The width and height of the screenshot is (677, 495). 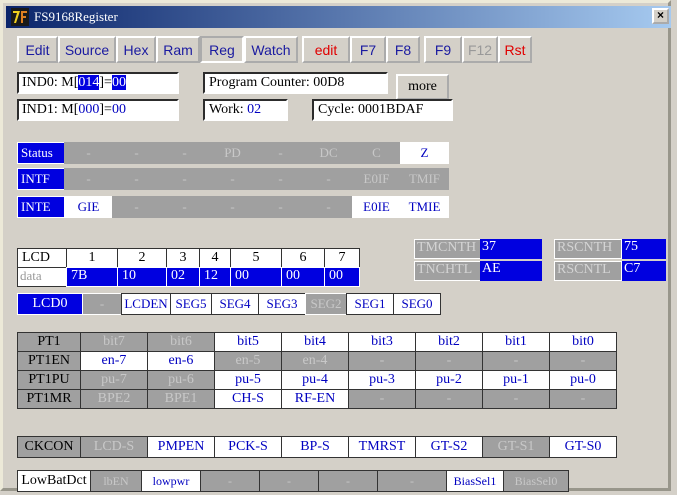 I want to click on status-bit-6: -, so click(x=136, y=153).